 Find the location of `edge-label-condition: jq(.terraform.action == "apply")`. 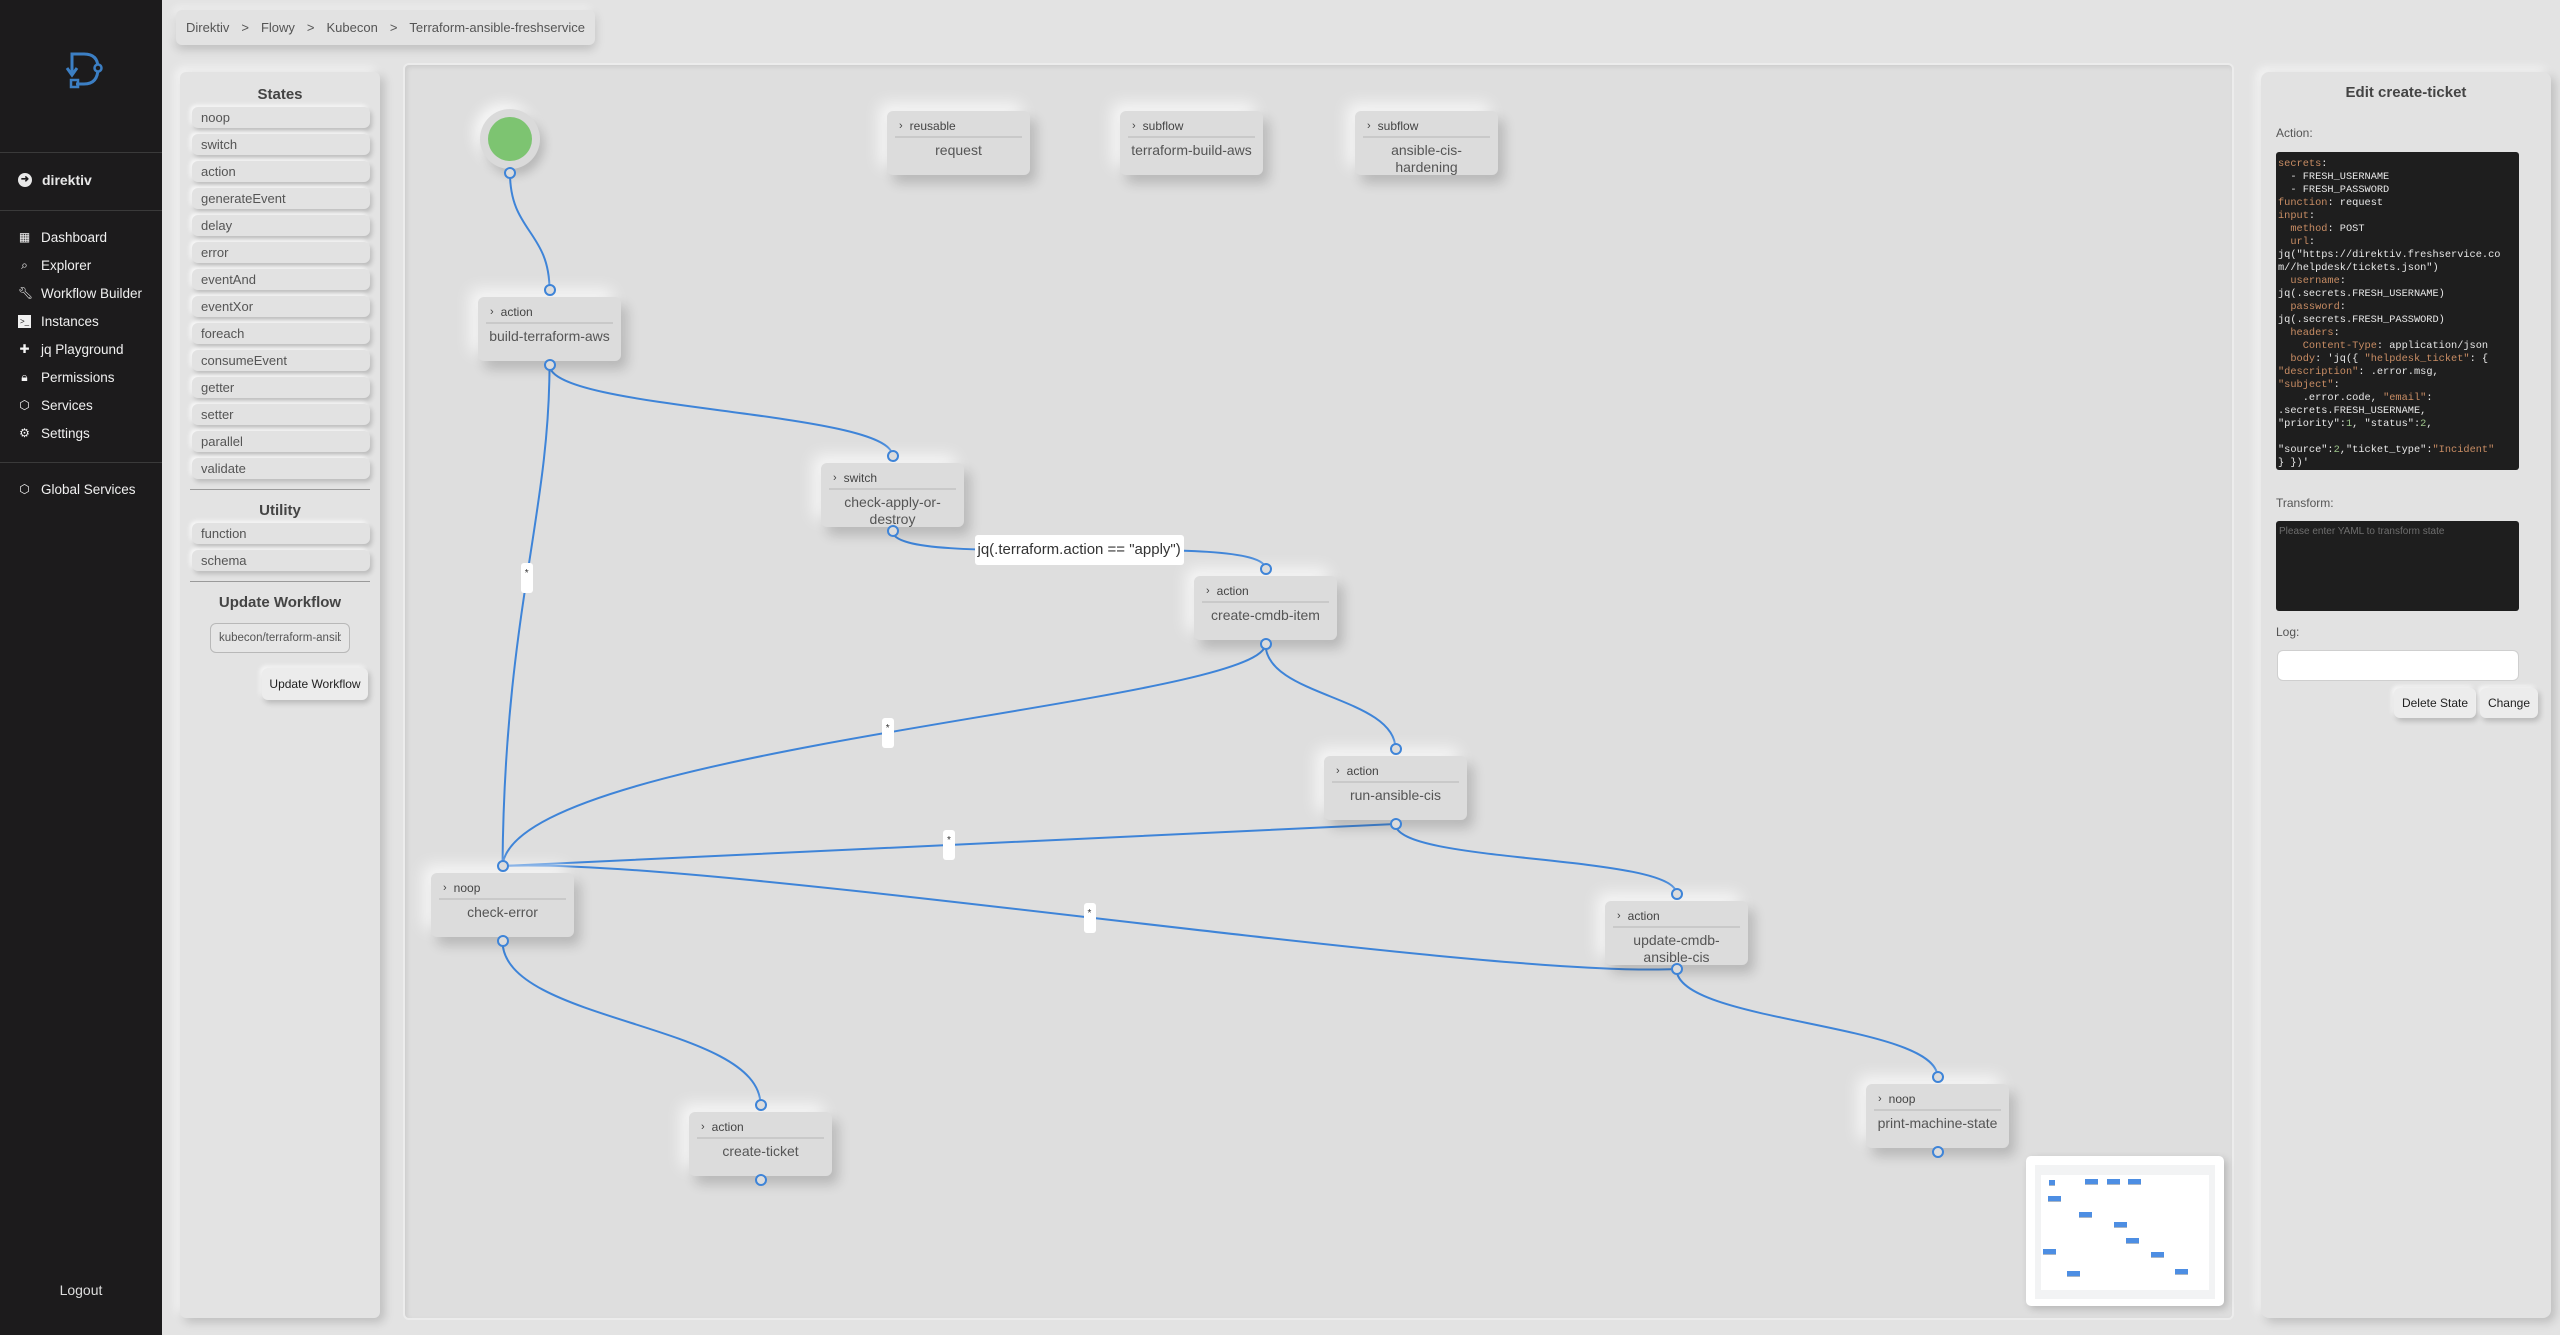

edge-label-condition: jq(.terraform.action == "apply") is located at coordinates (1079, 550).